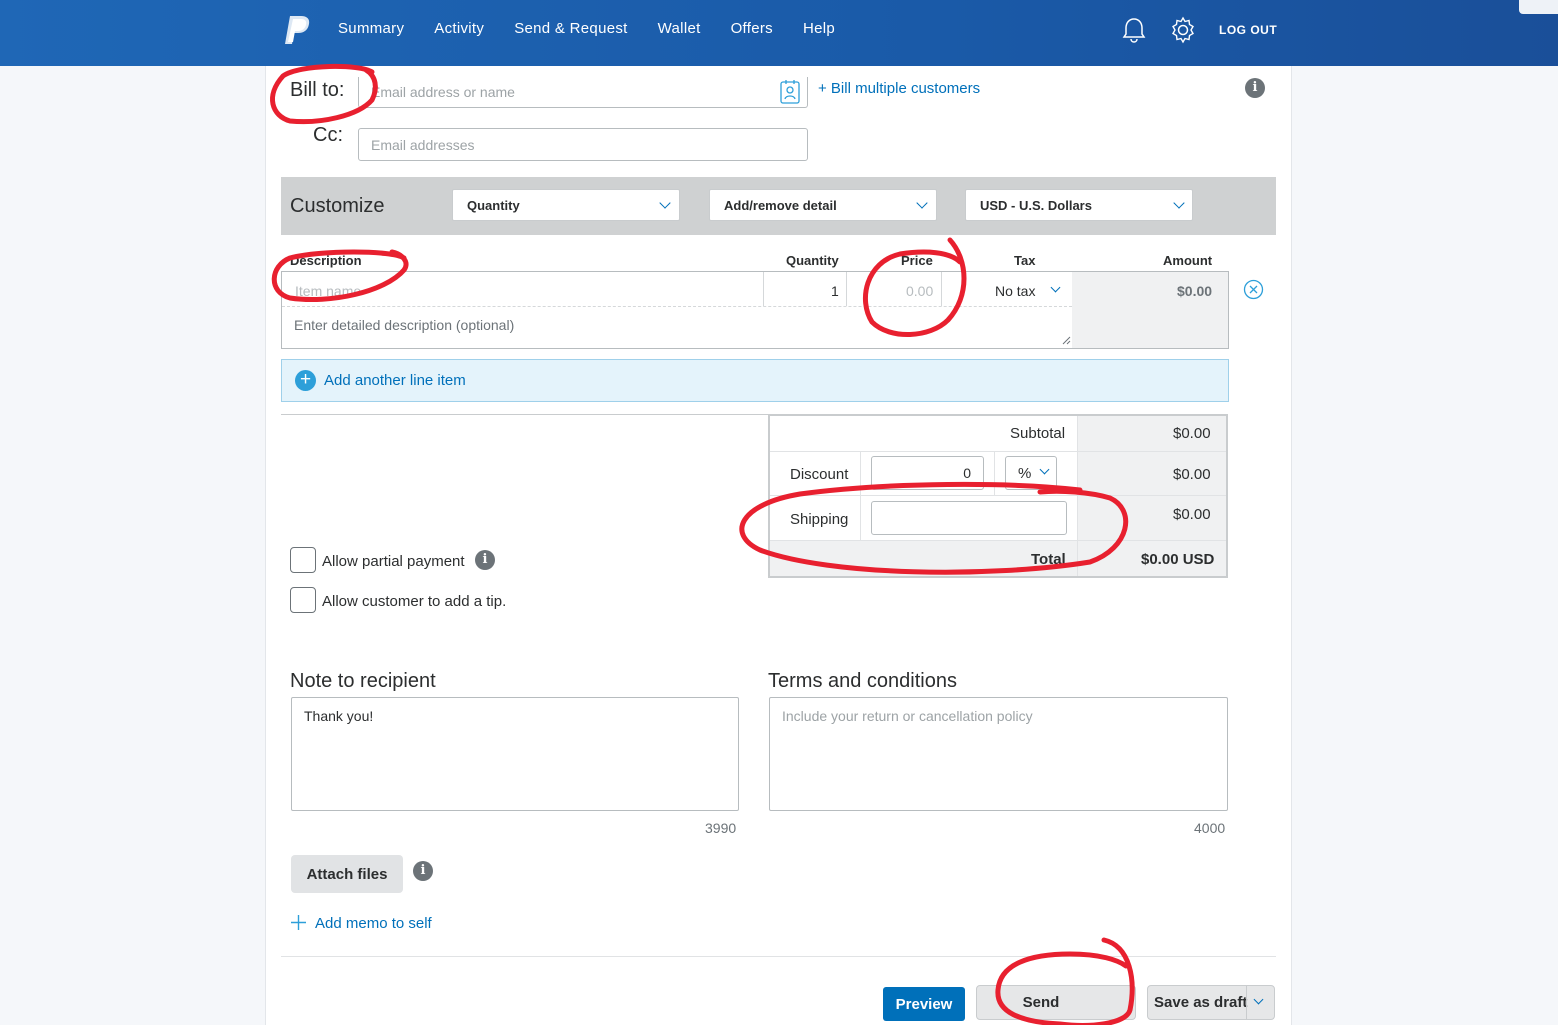  Describe the element at coordinates (819, 474) in the screenshot. I see `discount-label: Discount` at that location.